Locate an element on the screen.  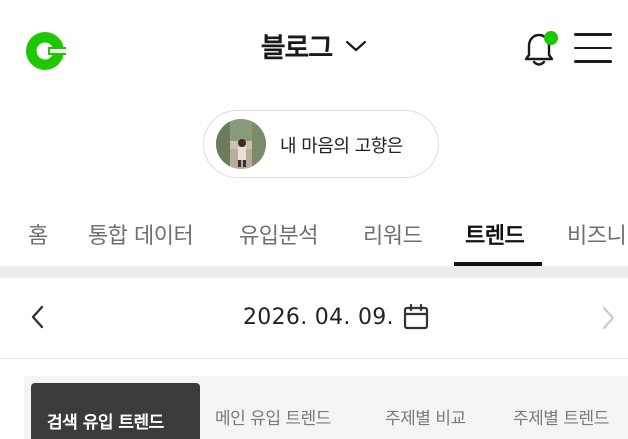
chevron-right-icon is located at coordinates (608, 318).